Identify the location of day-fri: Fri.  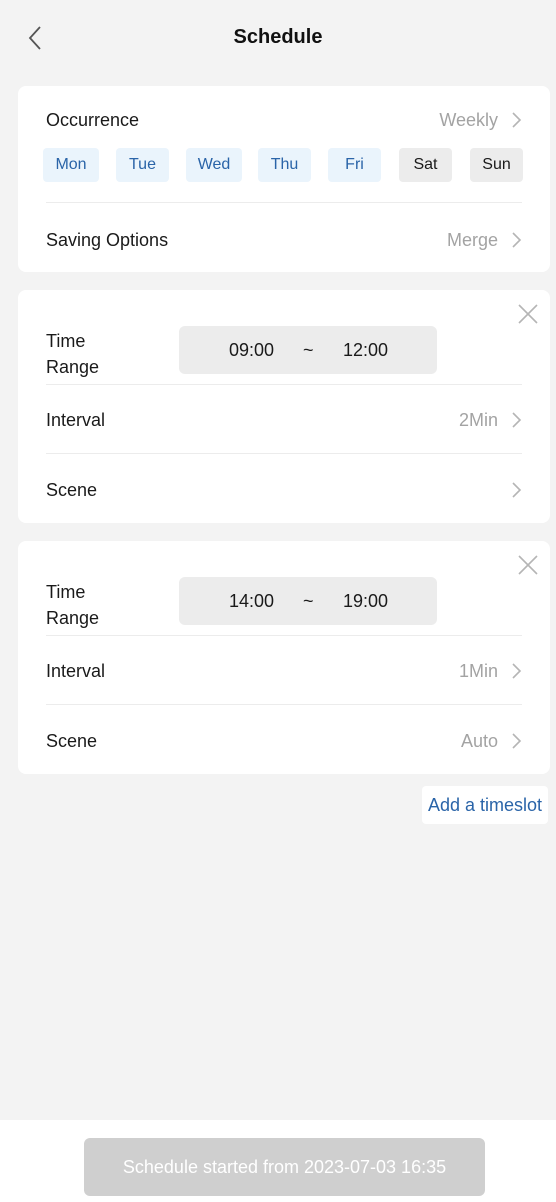
(354, 165).